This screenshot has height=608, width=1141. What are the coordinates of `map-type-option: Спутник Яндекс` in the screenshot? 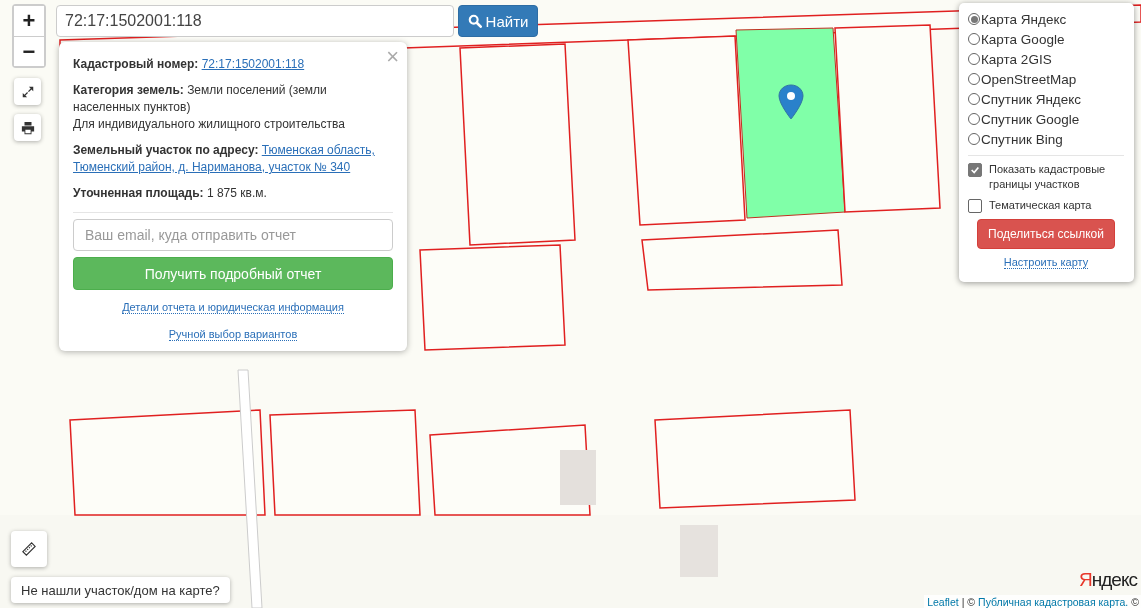 It's located at (1025, 99).